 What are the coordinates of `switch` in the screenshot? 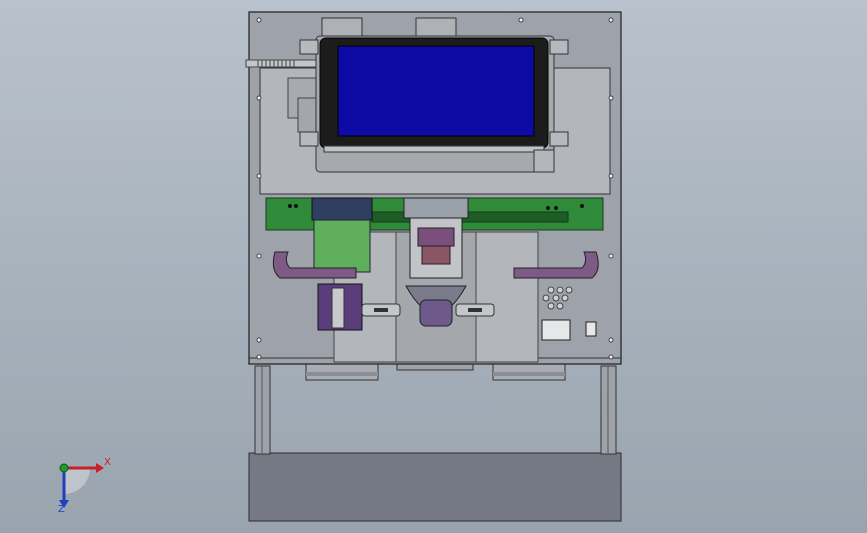 It's located at (591, 329).